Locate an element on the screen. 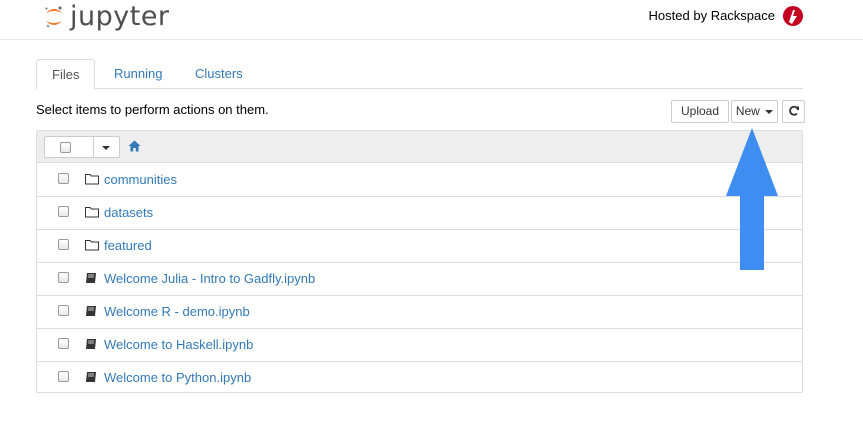  upload-button: Upload is located at coordinates (700, 111).